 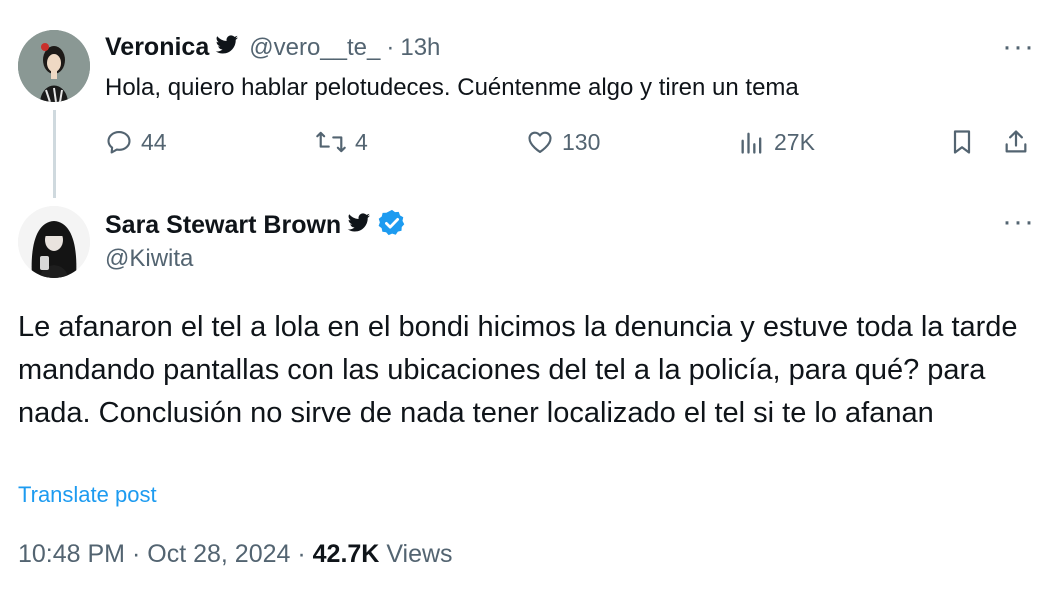 I want to click on repost-icon, so click(x=331, y=142).